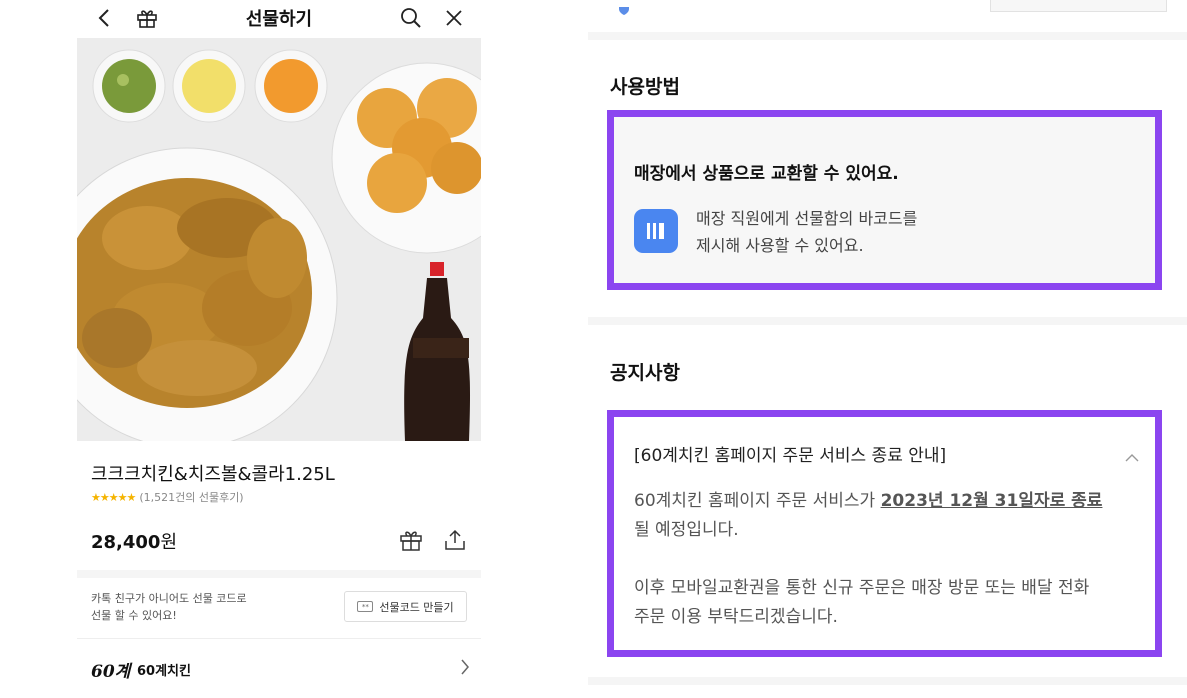 This screenshot has width=1187, height=698. I want to click on usage-line1: 매장 직원에게 선물함의 바코드를, so click(807, 218).